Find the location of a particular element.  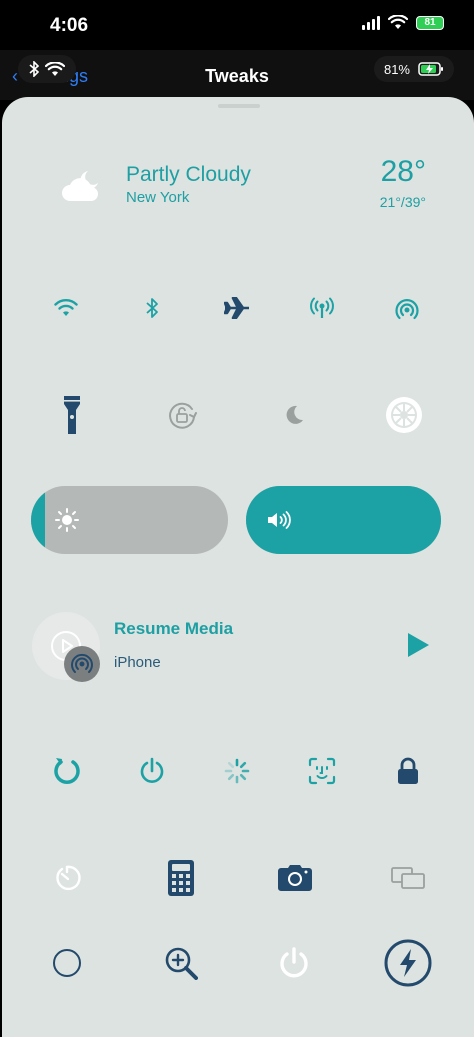

bluetooth-icon is located at coordinates (152, 308).